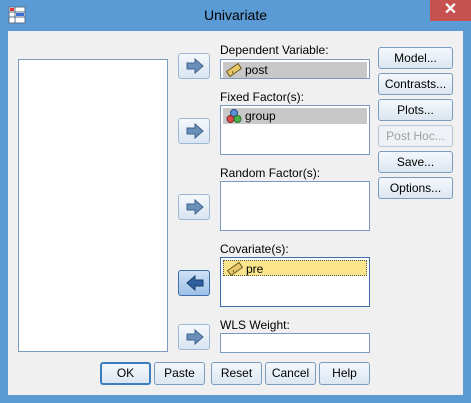  I want to click on fixed-factor-value: group, so click(260, 116).